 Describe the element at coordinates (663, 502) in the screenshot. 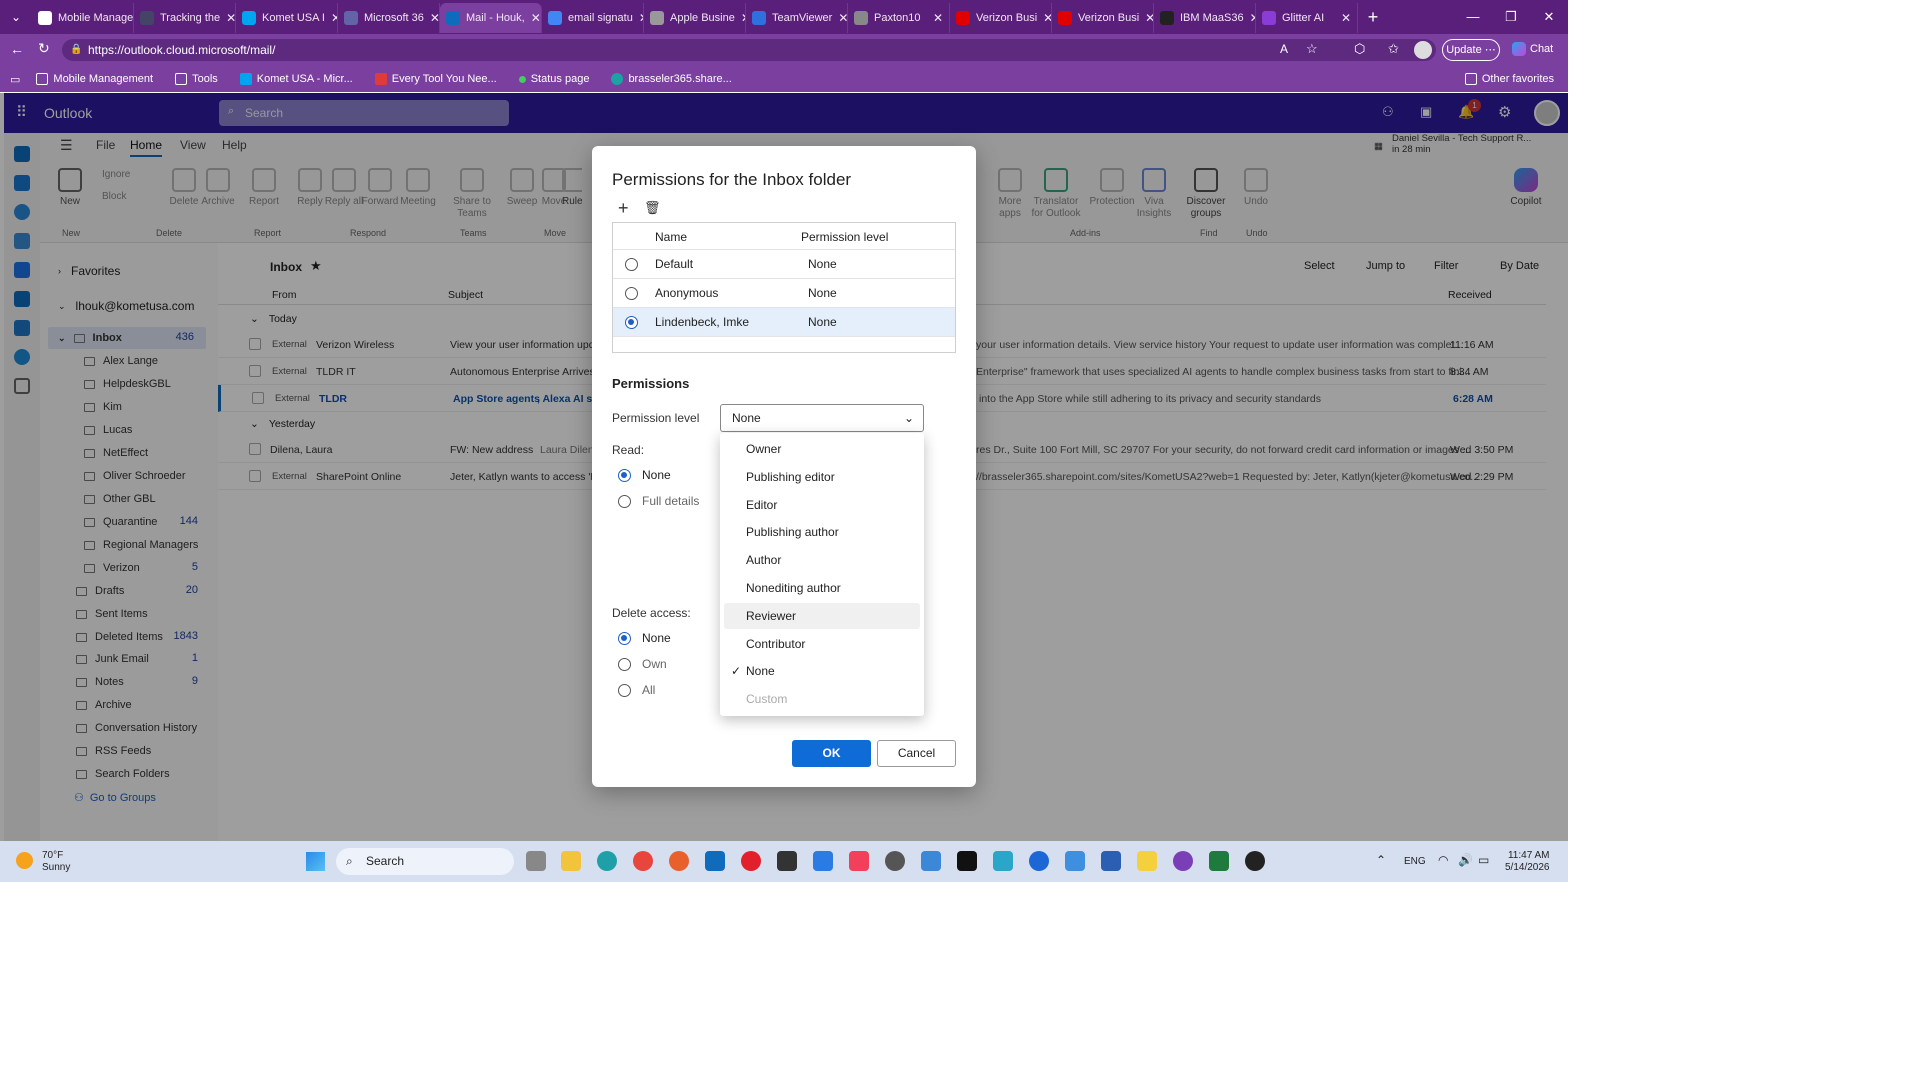

I see `read-option: Full details` at that location.